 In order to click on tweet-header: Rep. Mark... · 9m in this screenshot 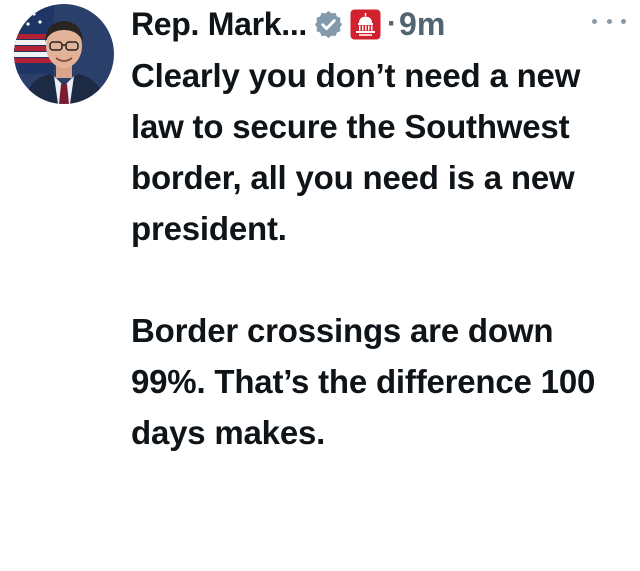, I will do `click(288, 24)`.